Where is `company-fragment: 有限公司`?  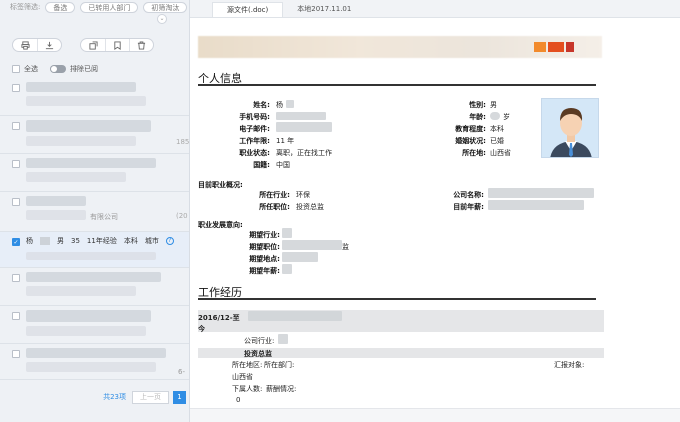 company-fragment: 有限公司 is located at coordinates (104, 217).